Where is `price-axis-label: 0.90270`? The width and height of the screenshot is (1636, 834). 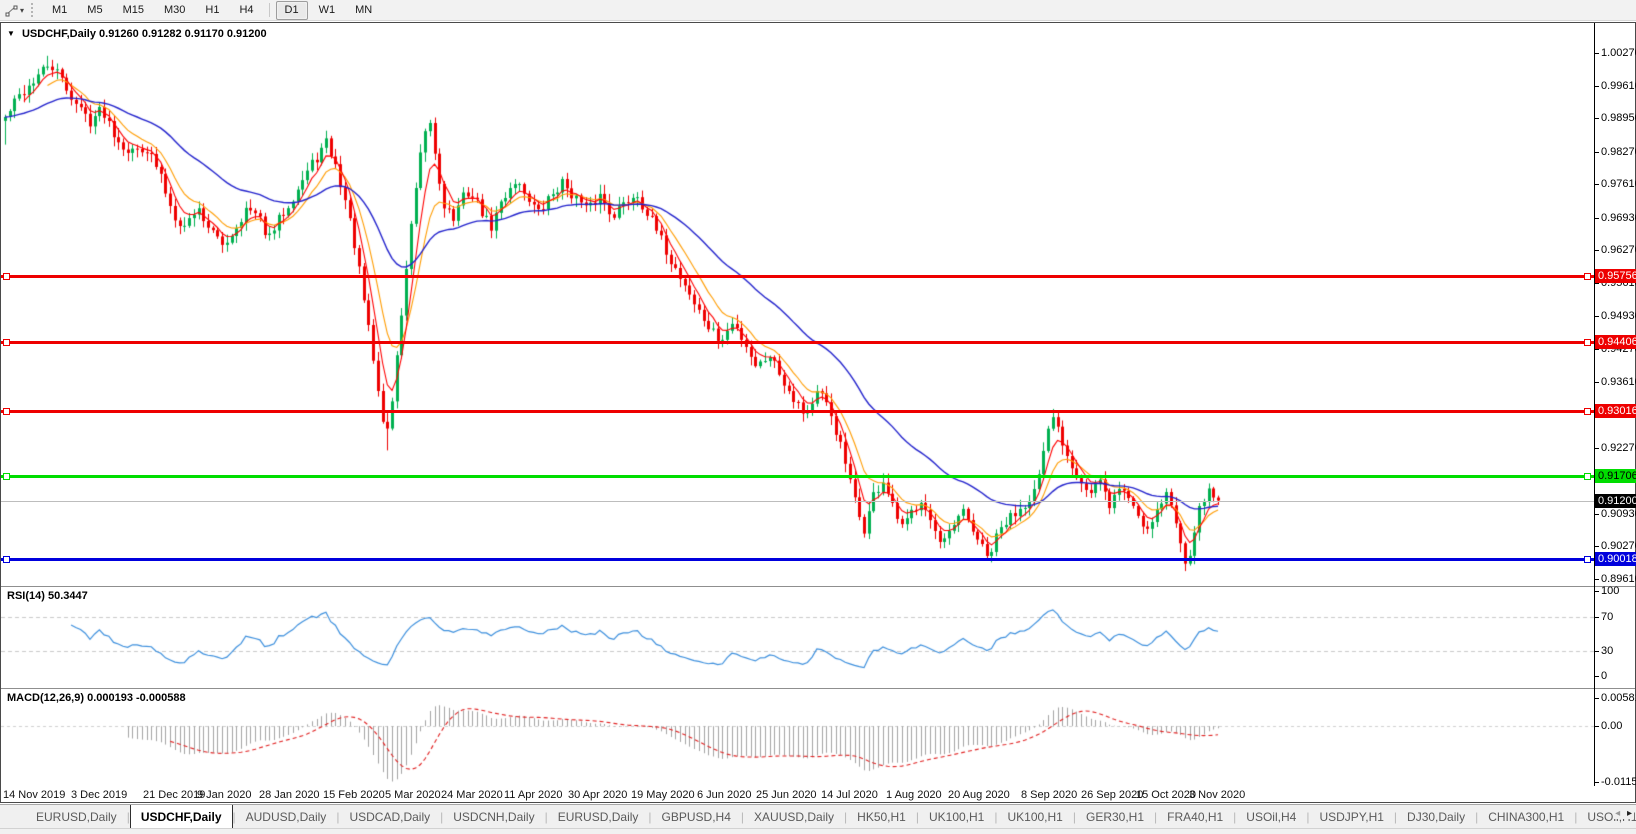
price-axis-label: 0.90270 is located at coordinates (1615, 546).